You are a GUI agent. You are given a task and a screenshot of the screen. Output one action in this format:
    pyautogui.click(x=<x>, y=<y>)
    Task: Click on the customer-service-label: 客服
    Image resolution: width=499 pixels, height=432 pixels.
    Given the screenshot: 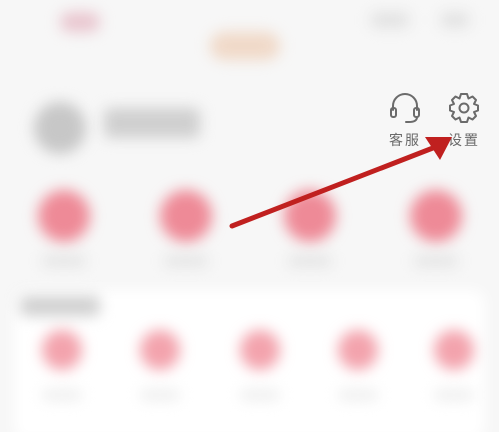 What is the action you would take?
    pyautogui.click(x=405, y=141)
    